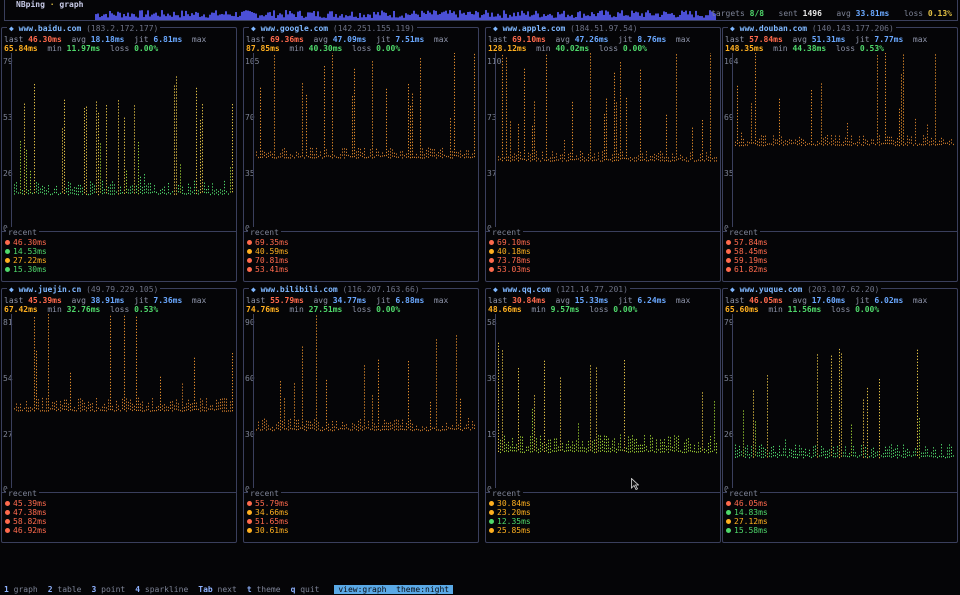  Describe the element at coordinates (263, 309) in the screenshot. I see `max-value: 74.76ms` at that location.